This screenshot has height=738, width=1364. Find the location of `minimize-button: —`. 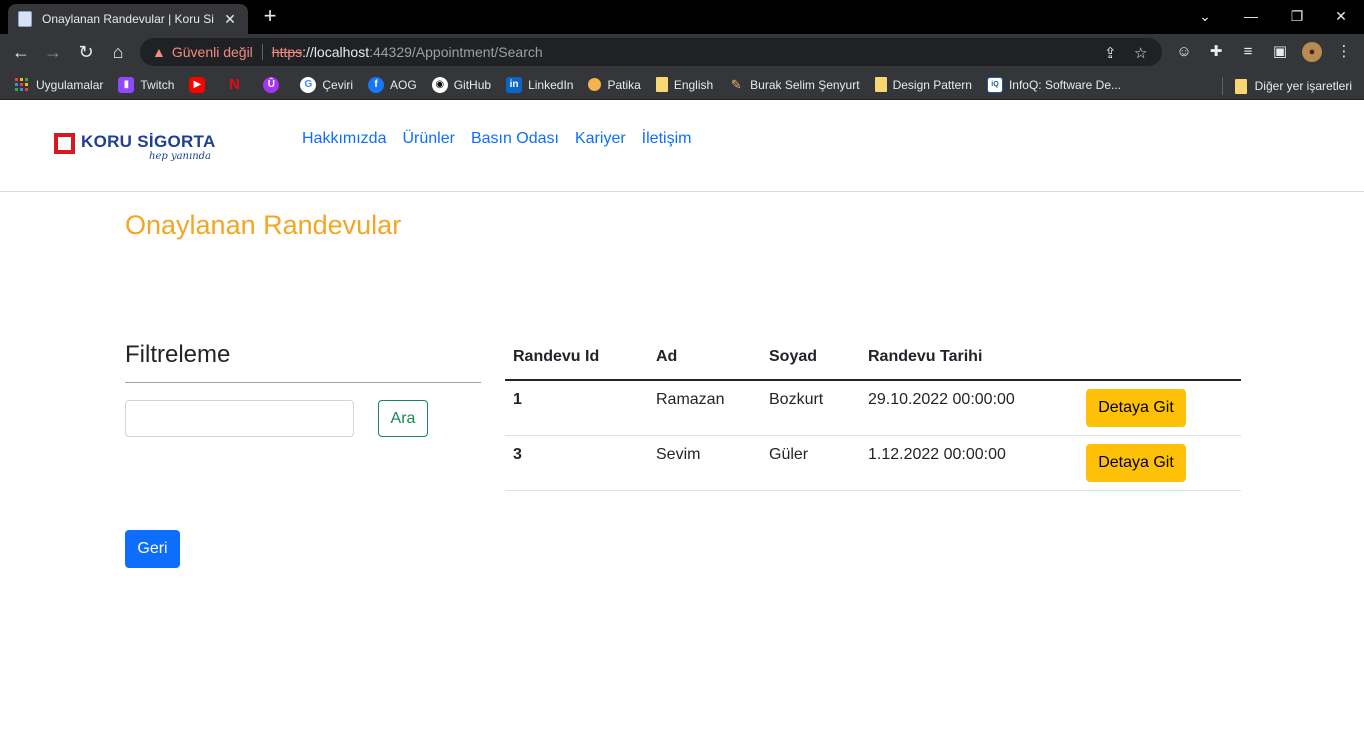

minimize-button: — is located at coordinates (1251, 16).